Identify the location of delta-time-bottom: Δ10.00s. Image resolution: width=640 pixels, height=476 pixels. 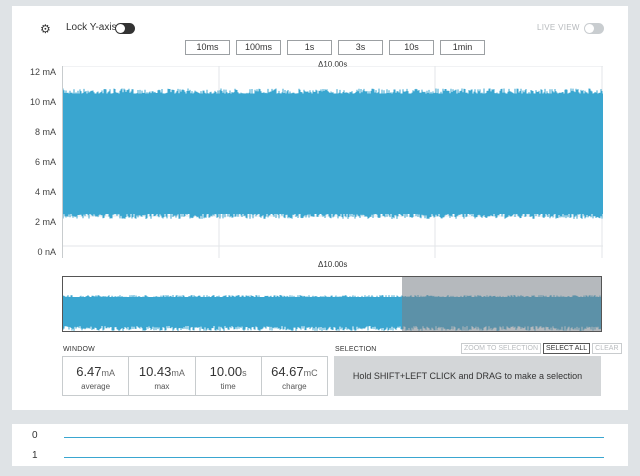
(333, 264).